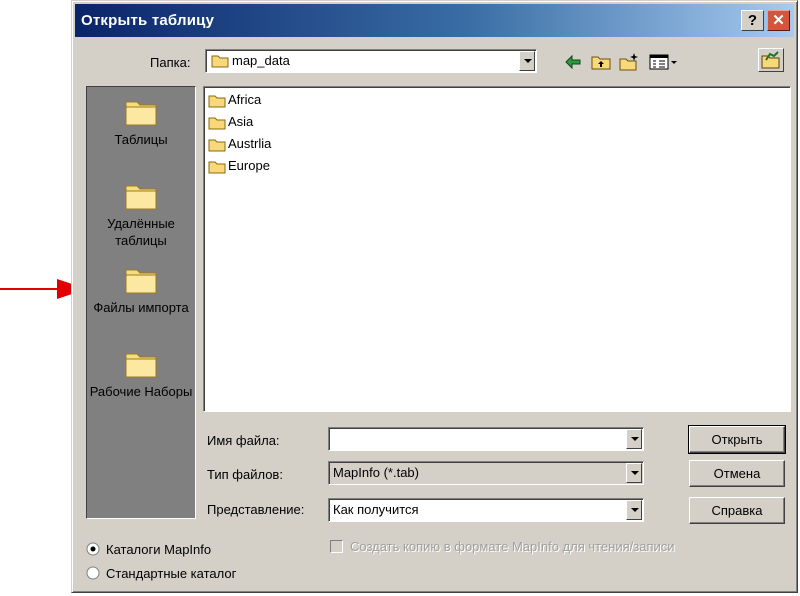 This screenshot has height=596, width=800. What do you see at coordinates (737, 439) in the screenshot?
I see `open-button: Открыть` at bounding box center [737, 439].